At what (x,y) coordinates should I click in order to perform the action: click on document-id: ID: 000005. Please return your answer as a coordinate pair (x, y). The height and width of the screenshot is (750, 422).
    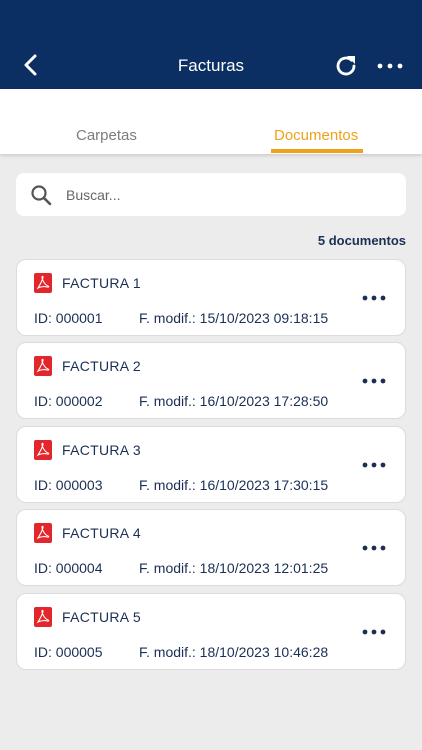
    Looking at the image, I should click on (68, 652).